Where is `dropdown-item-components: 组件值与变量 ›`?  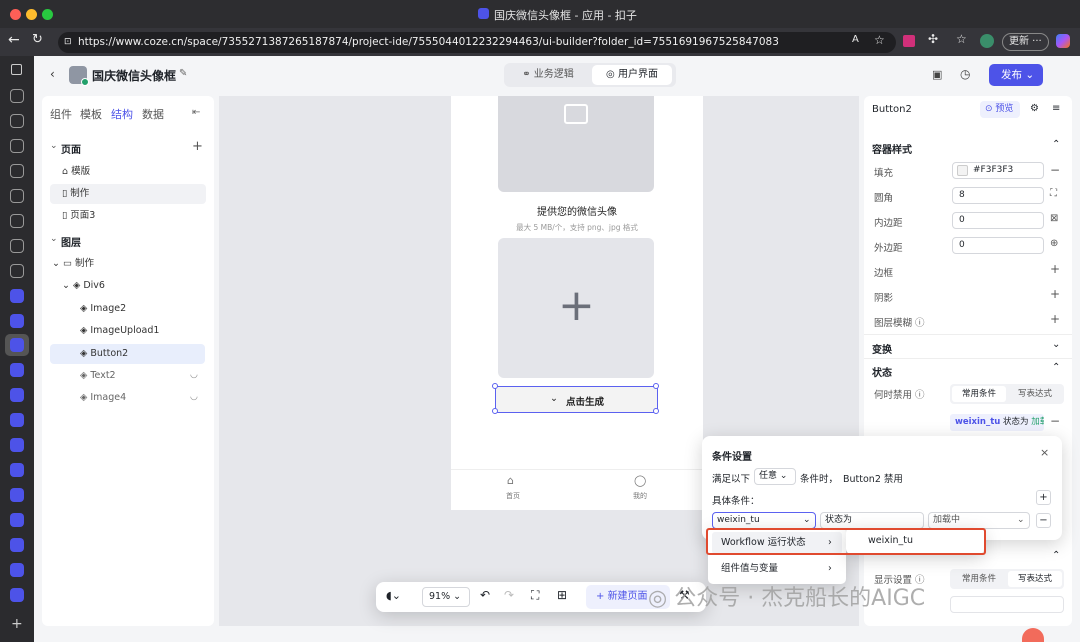 dropdown-item-components: 组件值与变量 › is located at coordinates (777, 569).